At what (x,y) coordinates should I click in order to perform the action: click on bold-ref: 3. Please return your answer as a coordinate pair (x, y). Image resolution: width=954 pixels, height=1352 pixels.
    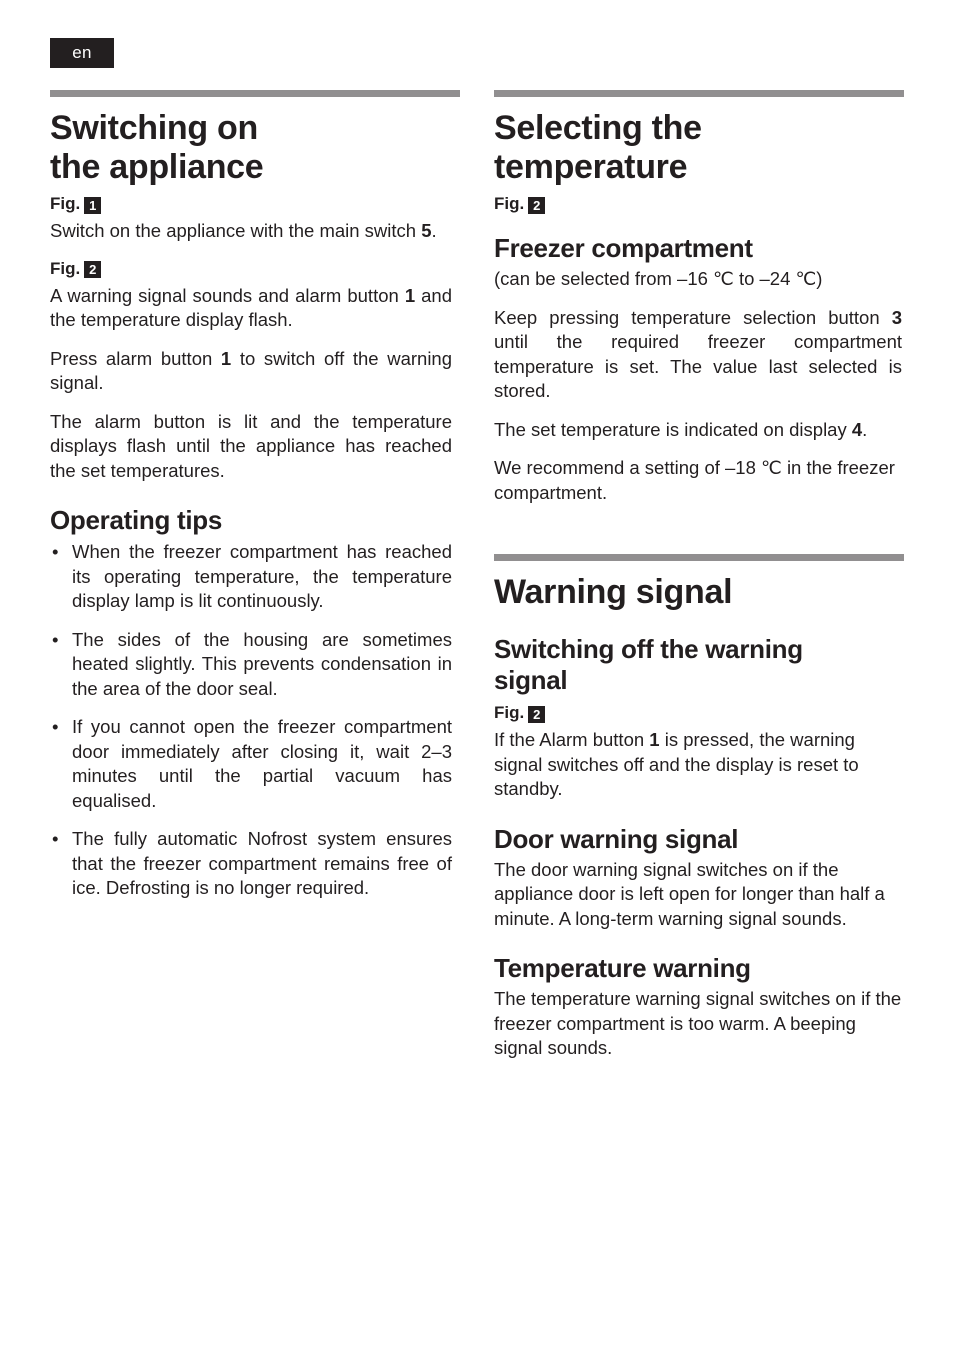
    Looking at the image, I should click on (896, 317).